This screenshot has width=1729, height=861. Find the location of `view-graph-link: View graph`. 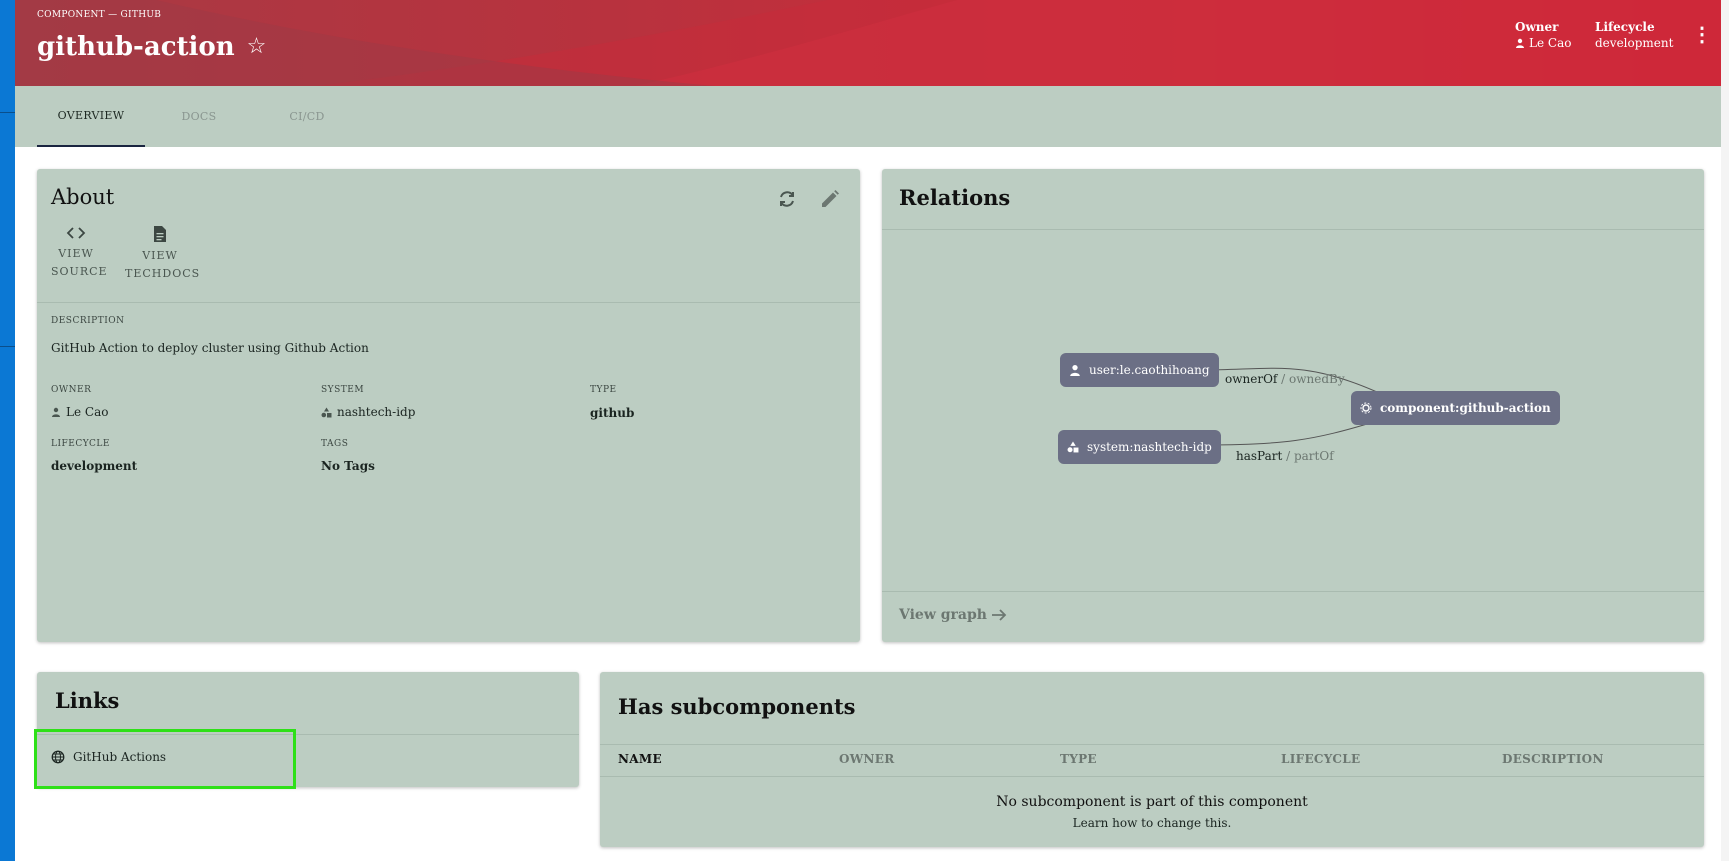

view-graph-link: View graph is located at coordinates (953, 615).